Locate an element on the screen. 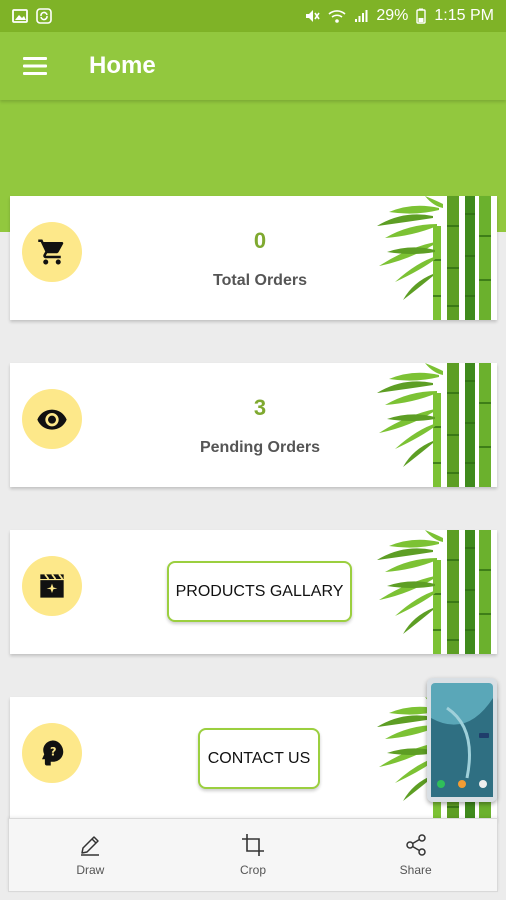 The image size is (506, 900). draw-label: Draw is located at coordinates (90, 870).